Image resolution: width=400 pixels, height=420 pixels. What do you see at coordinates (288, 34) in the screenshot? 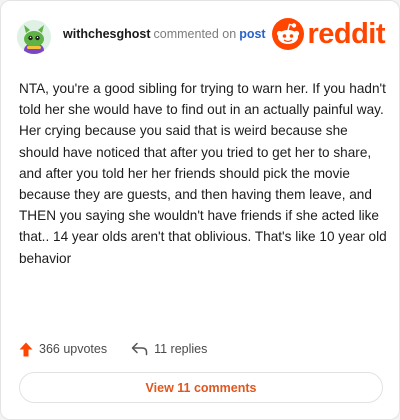
I see `reddit-snoo-icon` at bounding box center [288, 34].